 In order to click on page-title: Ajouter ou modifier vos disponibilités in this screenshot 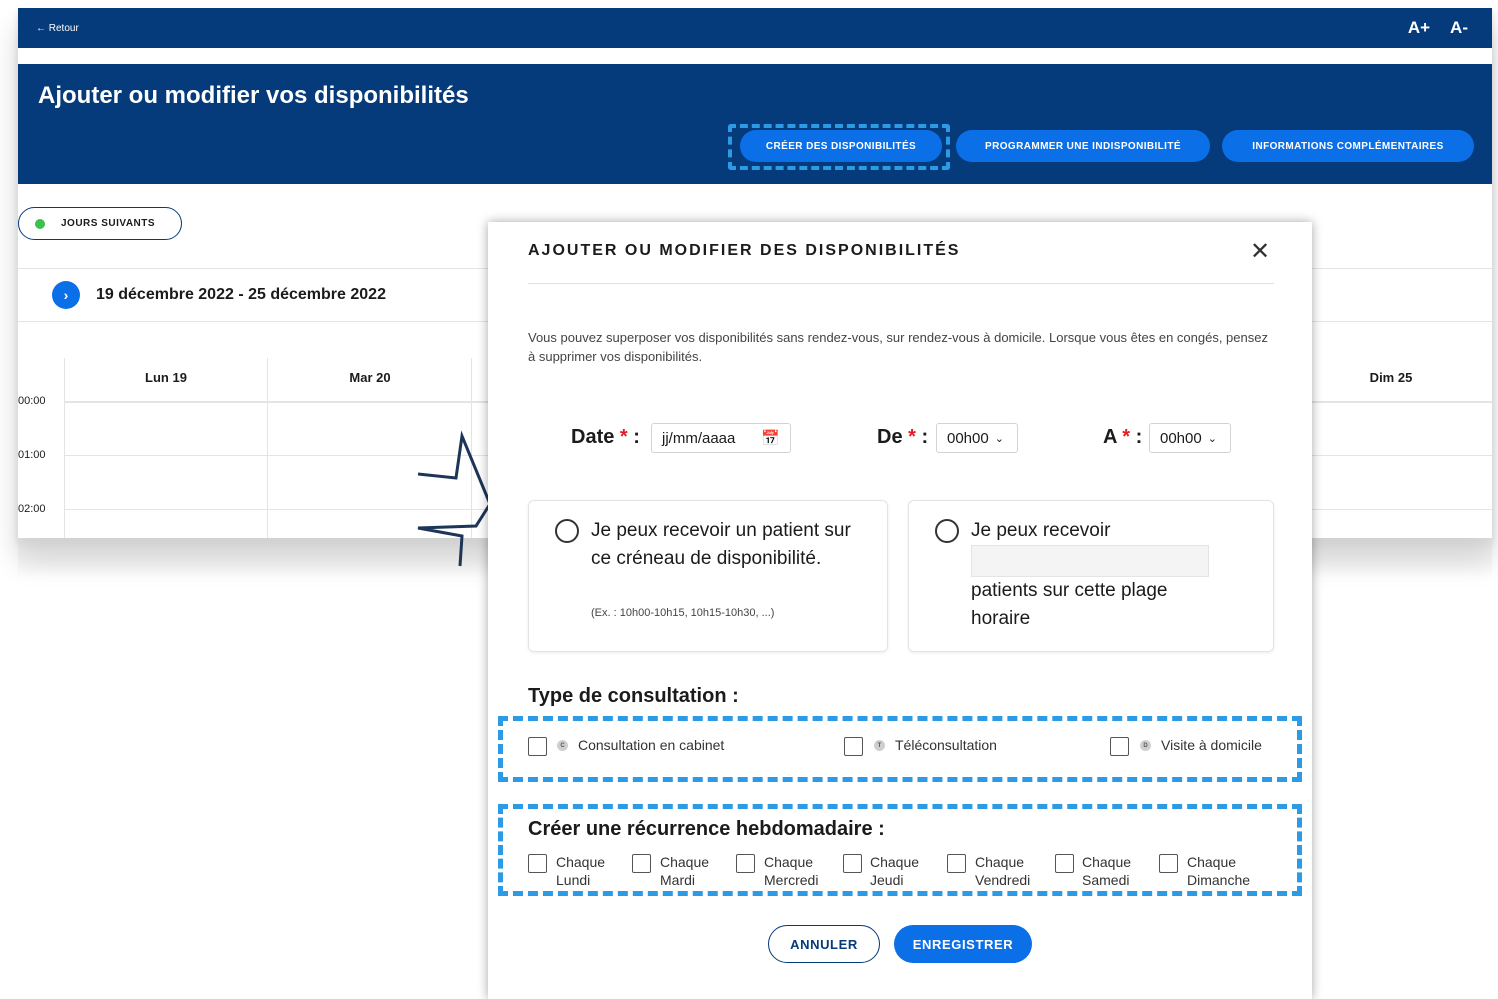, I will do `click(253, 95)`.